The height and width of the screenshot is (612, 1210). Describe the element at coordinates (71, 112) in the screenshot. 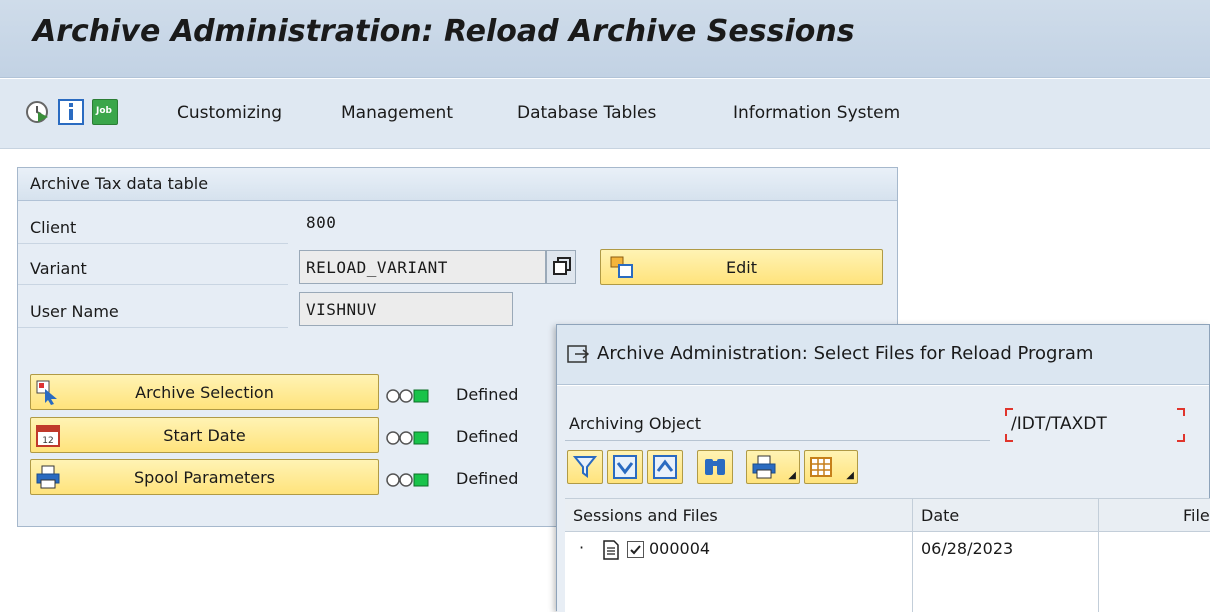

I see `info-icon` at that location.